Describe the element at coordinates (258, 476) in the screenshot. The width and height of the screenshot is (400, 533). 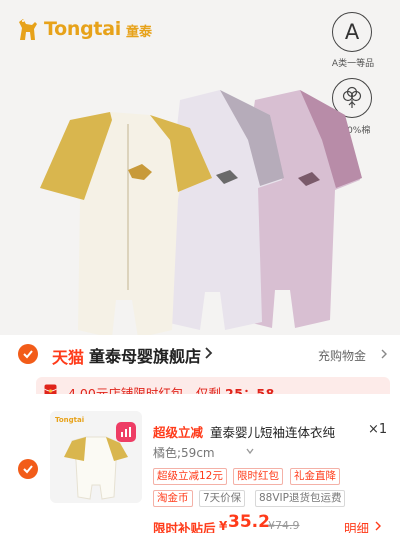
I see `promo-tag: 限时红包` at that location.